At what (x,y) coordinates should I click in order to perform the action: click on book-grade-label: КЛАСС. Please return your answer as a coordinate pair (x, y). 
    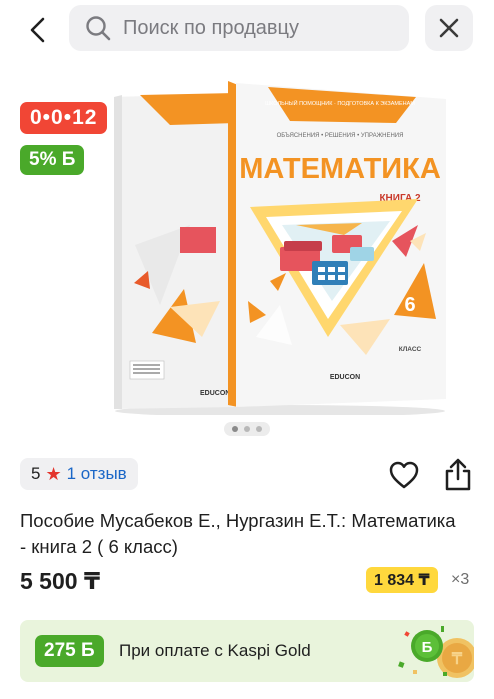
    Looking at the image, I should click on (410, 349).